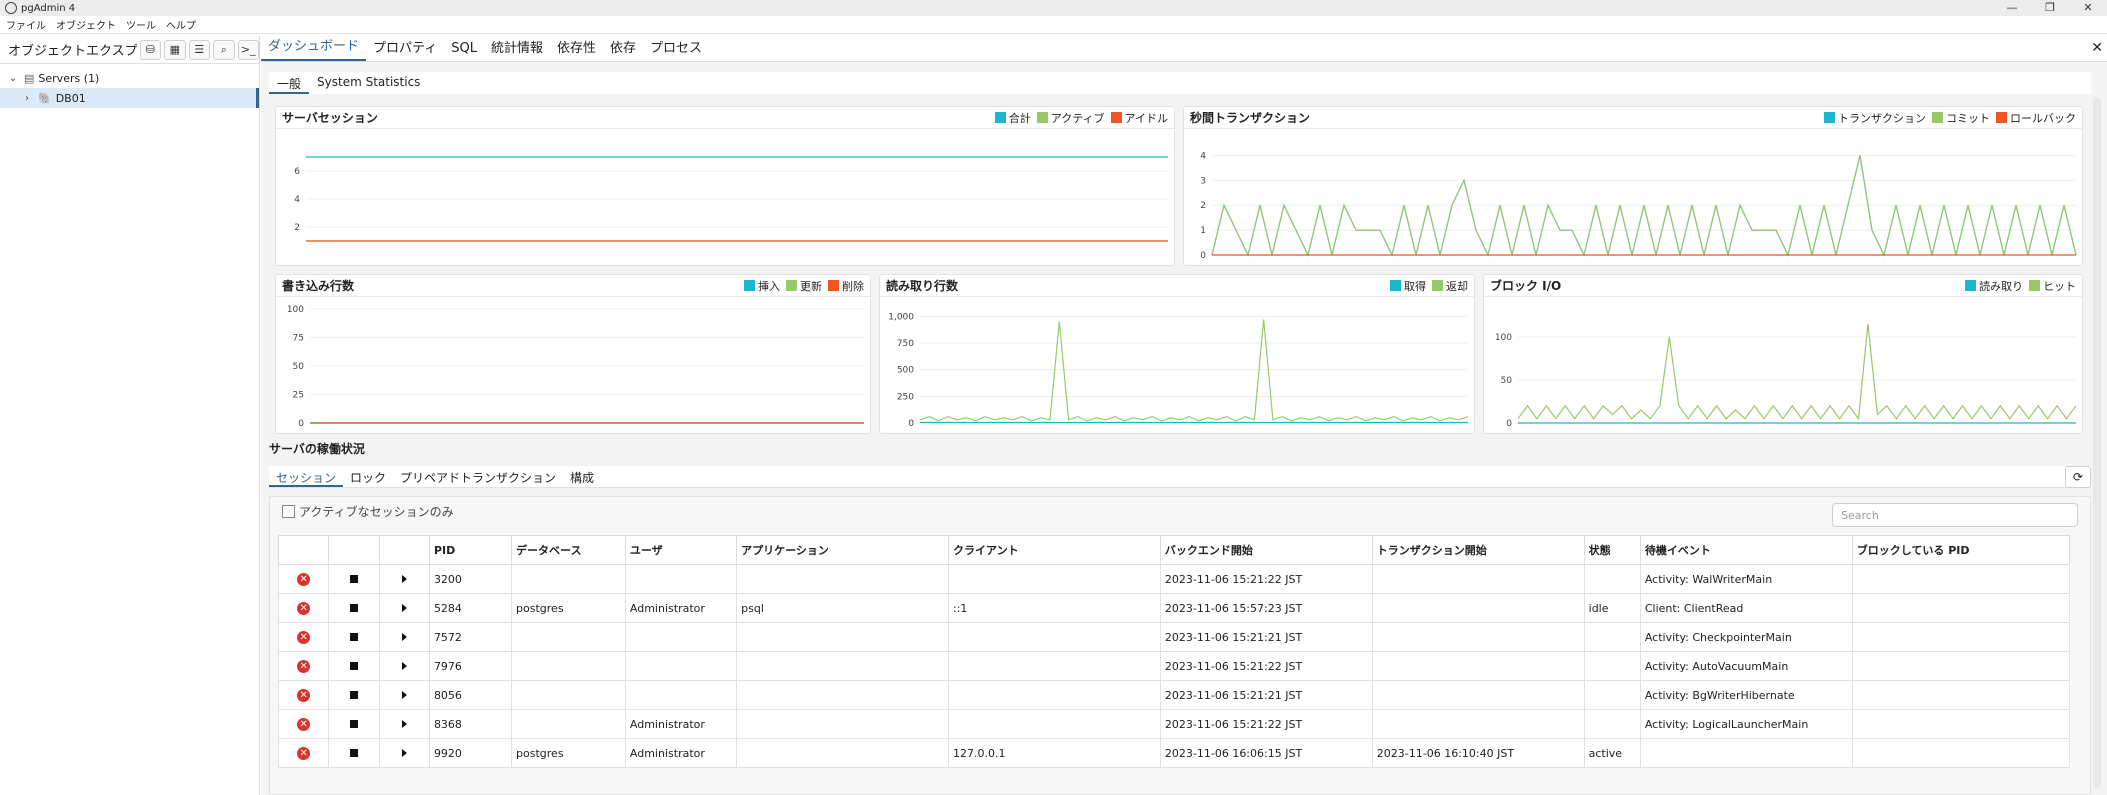  Describe the element at coordinates (2097, 48) in the screenshot. I see `close-icon: ✕` at that location.